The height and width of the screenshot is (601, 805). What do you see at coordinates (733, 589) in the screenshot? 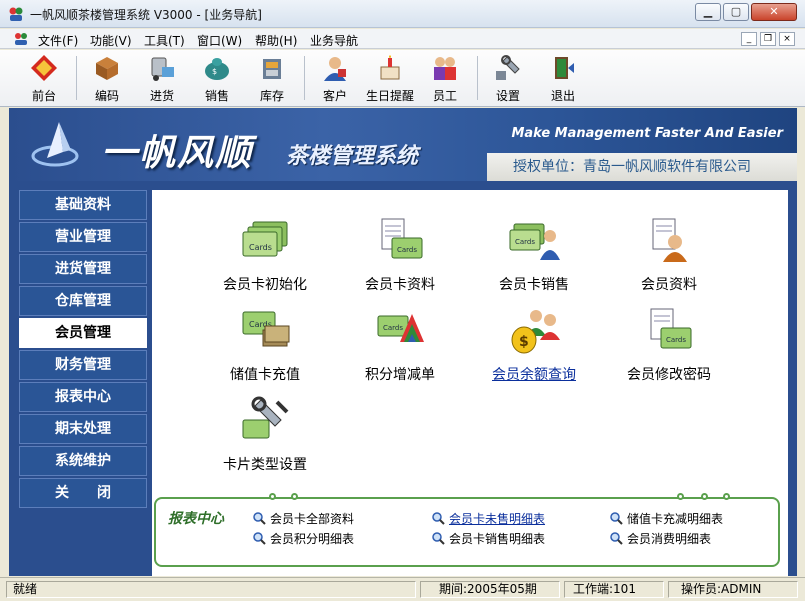
I see `status-operator: 操作员:ADMIN` at bounding box center [733, 589].